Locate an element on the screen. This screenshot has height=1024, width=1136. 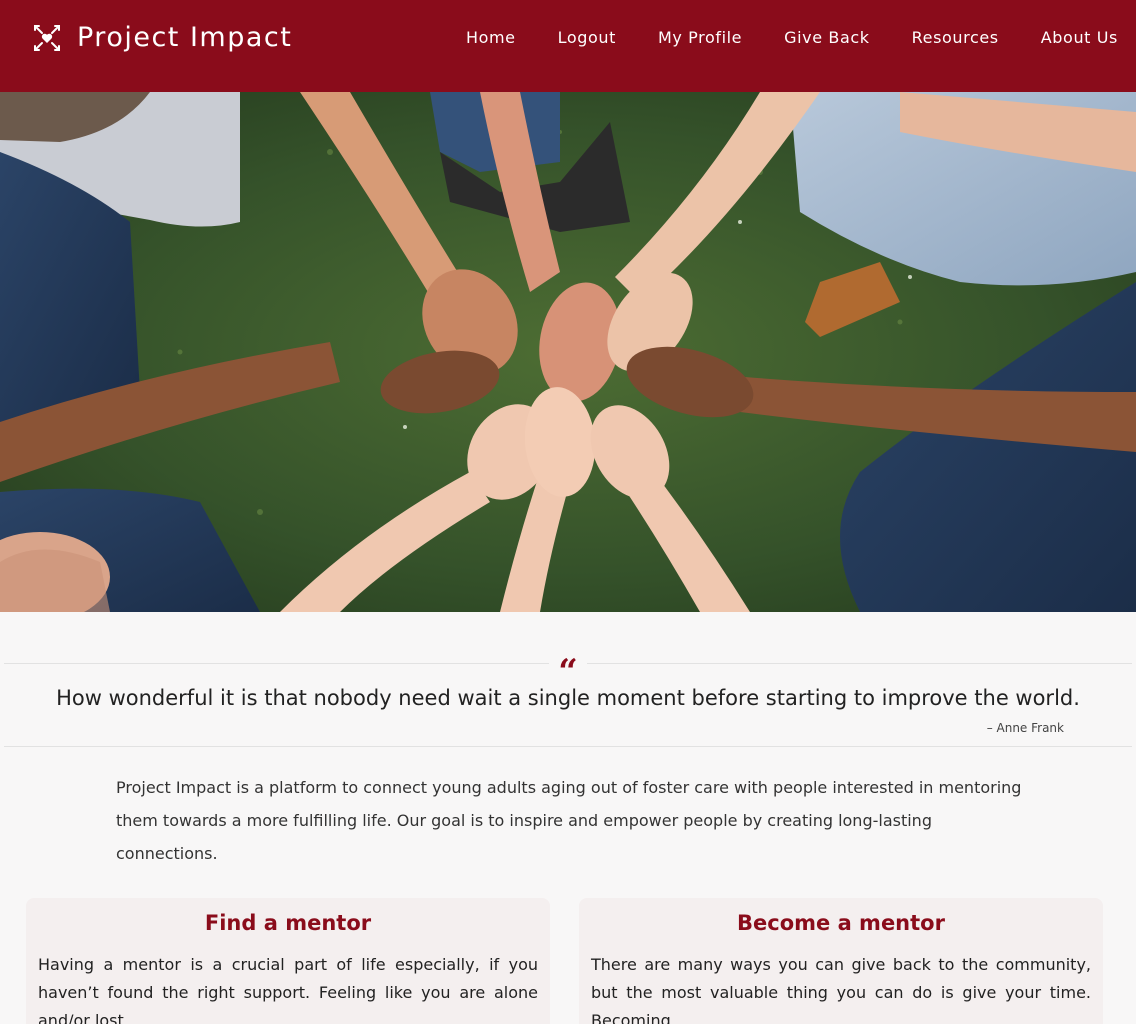
nav-give-back: Give Back is located at coordinates (827, 37).